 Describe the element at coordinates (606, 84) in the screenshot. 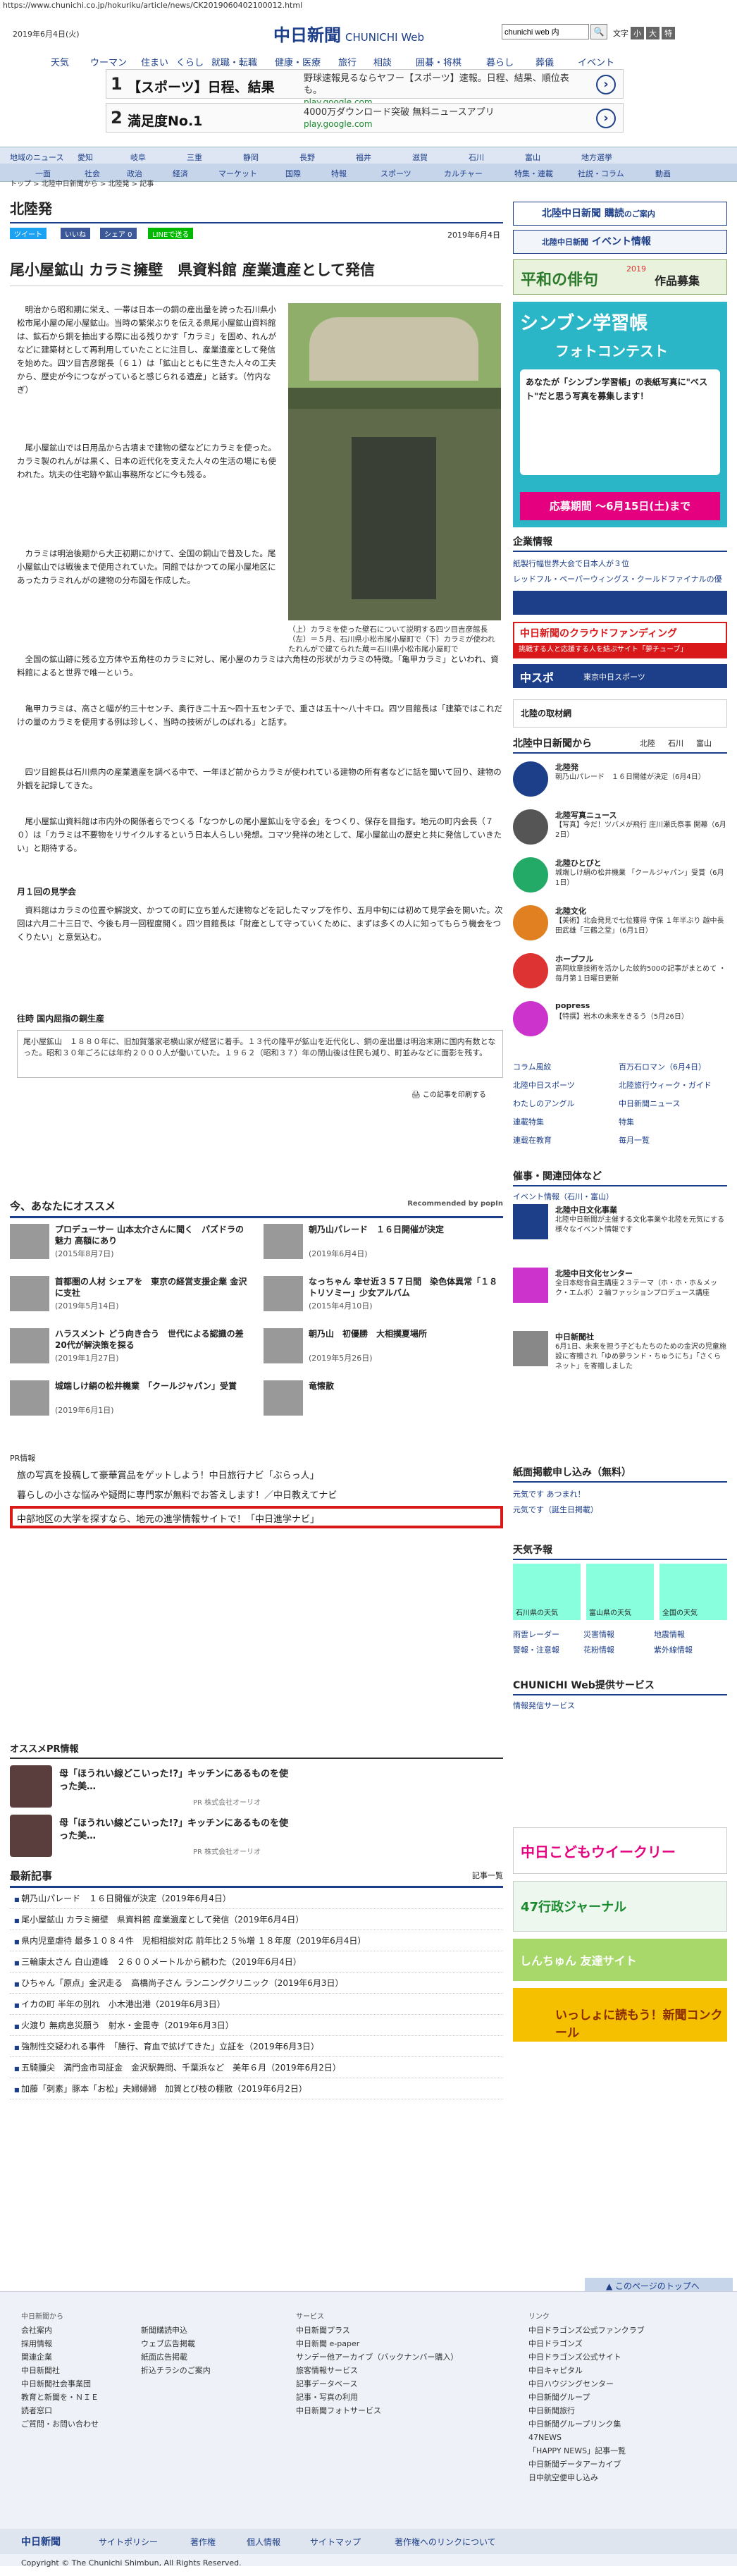

I see `chevron-right-icon: ›` at that location.